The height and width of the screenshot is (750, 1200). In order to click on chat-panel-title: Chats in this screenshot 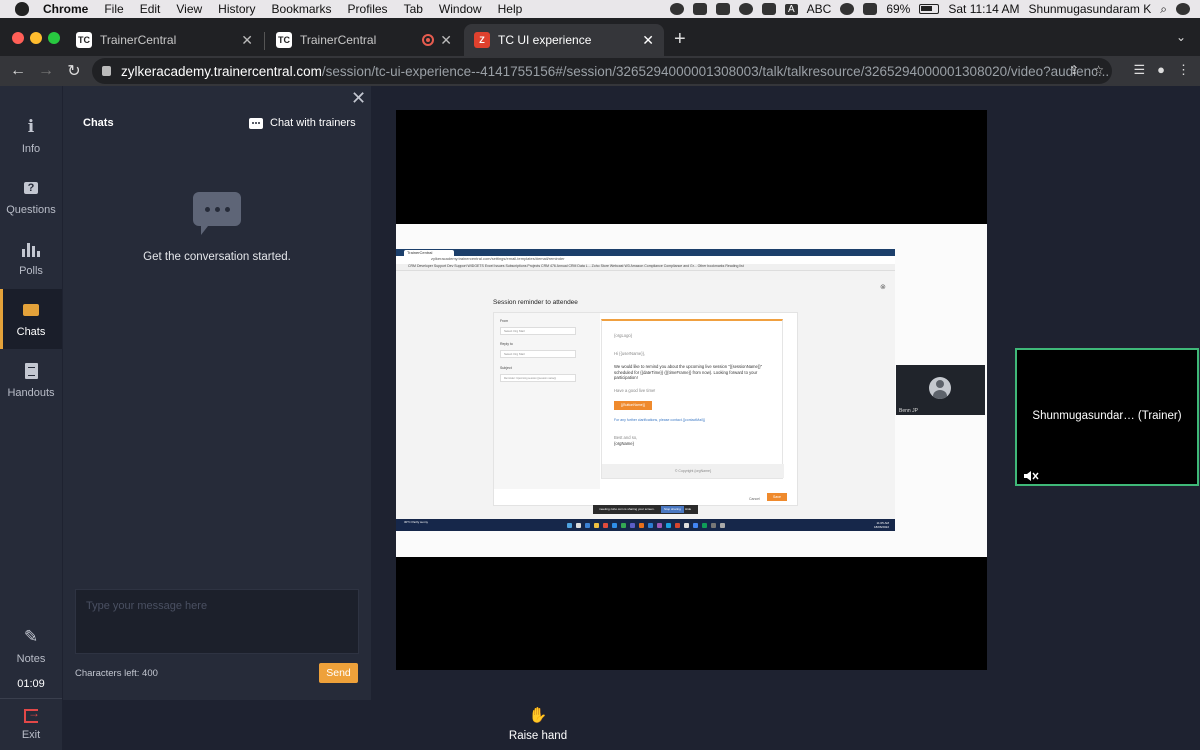, I will do `click(98, 123)`.